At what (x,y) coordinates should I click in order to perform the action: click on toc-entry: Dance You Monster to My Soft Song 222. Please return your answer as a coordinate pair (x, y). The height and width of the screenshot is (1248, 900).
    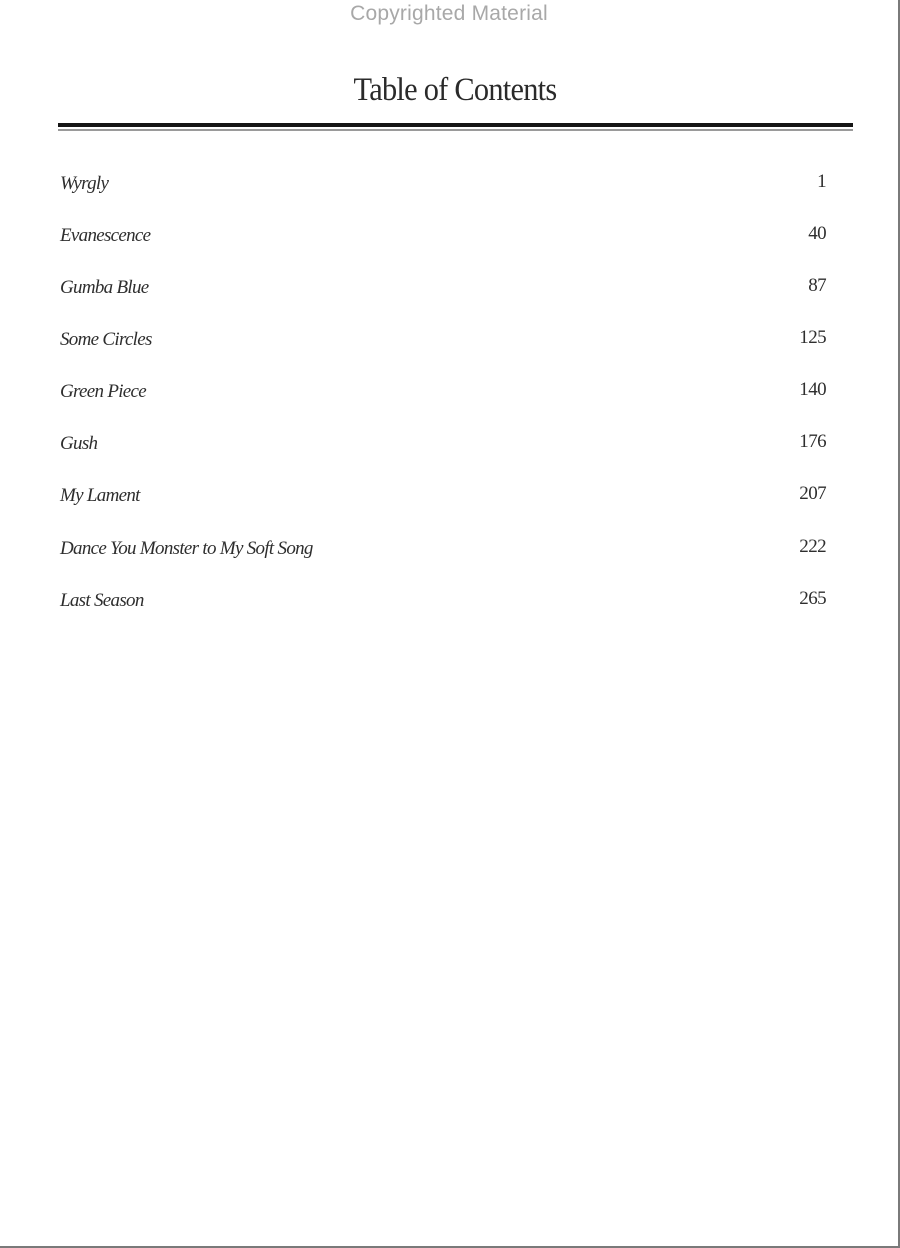
    Looking at the image, I should click on (450, 552).